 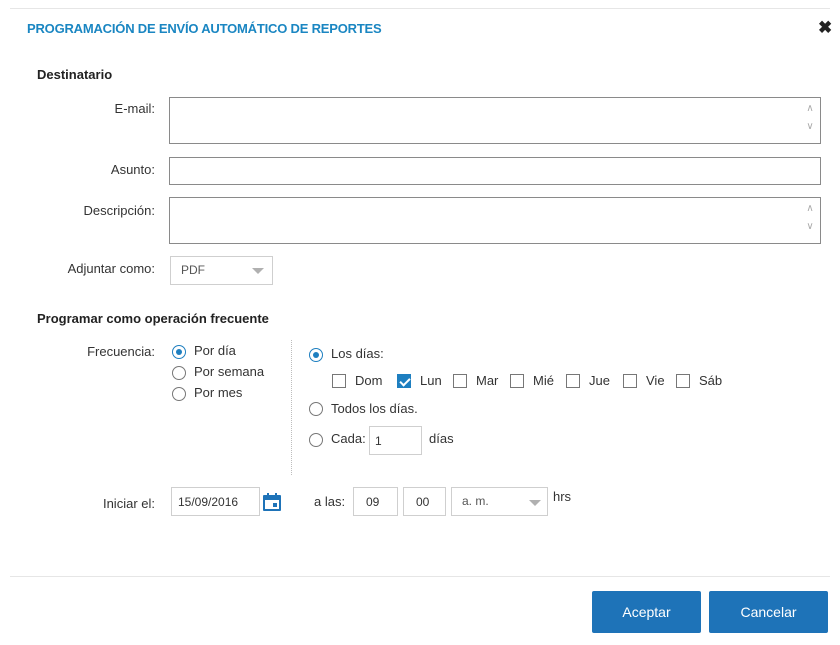 What do you see at coordinates (179, 373) in the screenshot?
I see `radio-per-week` at bounding box center [179, 373].